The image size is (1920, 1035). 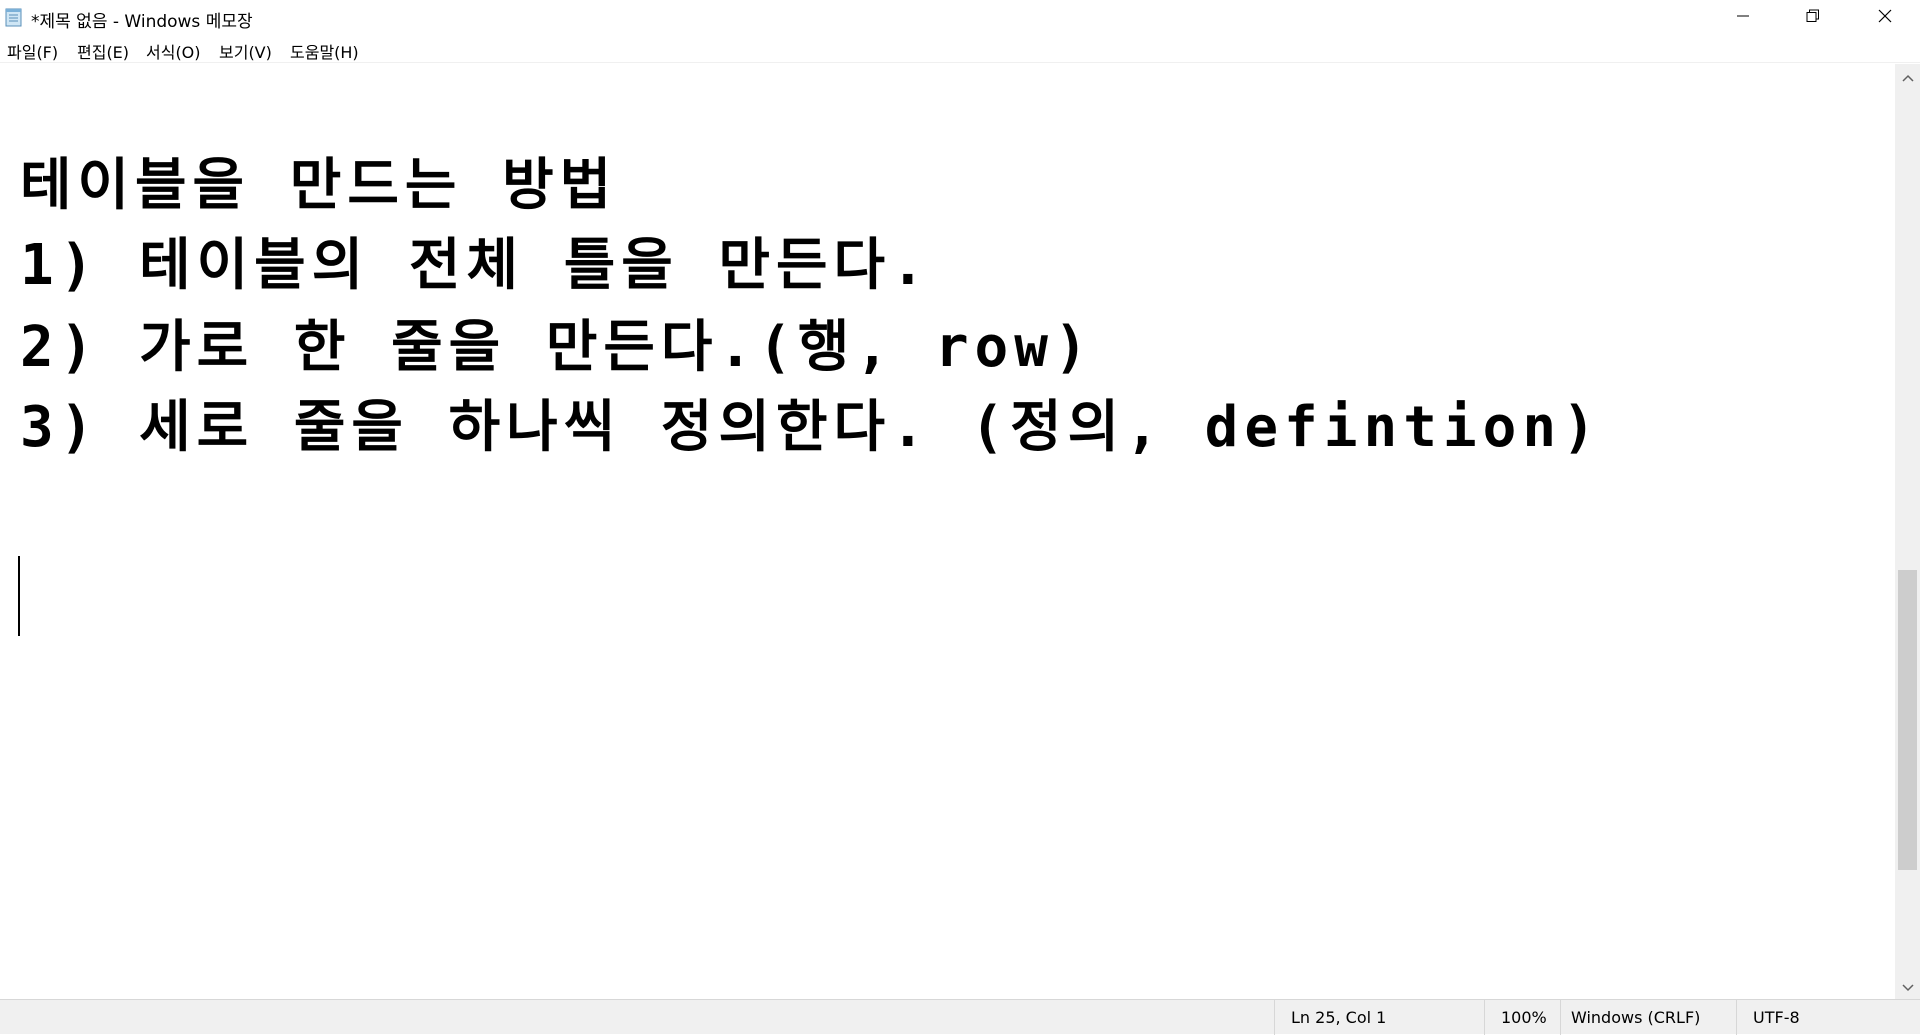 What do you see at coordinates (32, 51) in the screenshot?
I see `menu-file: 파일(F)` at bounding box center [32, 51].